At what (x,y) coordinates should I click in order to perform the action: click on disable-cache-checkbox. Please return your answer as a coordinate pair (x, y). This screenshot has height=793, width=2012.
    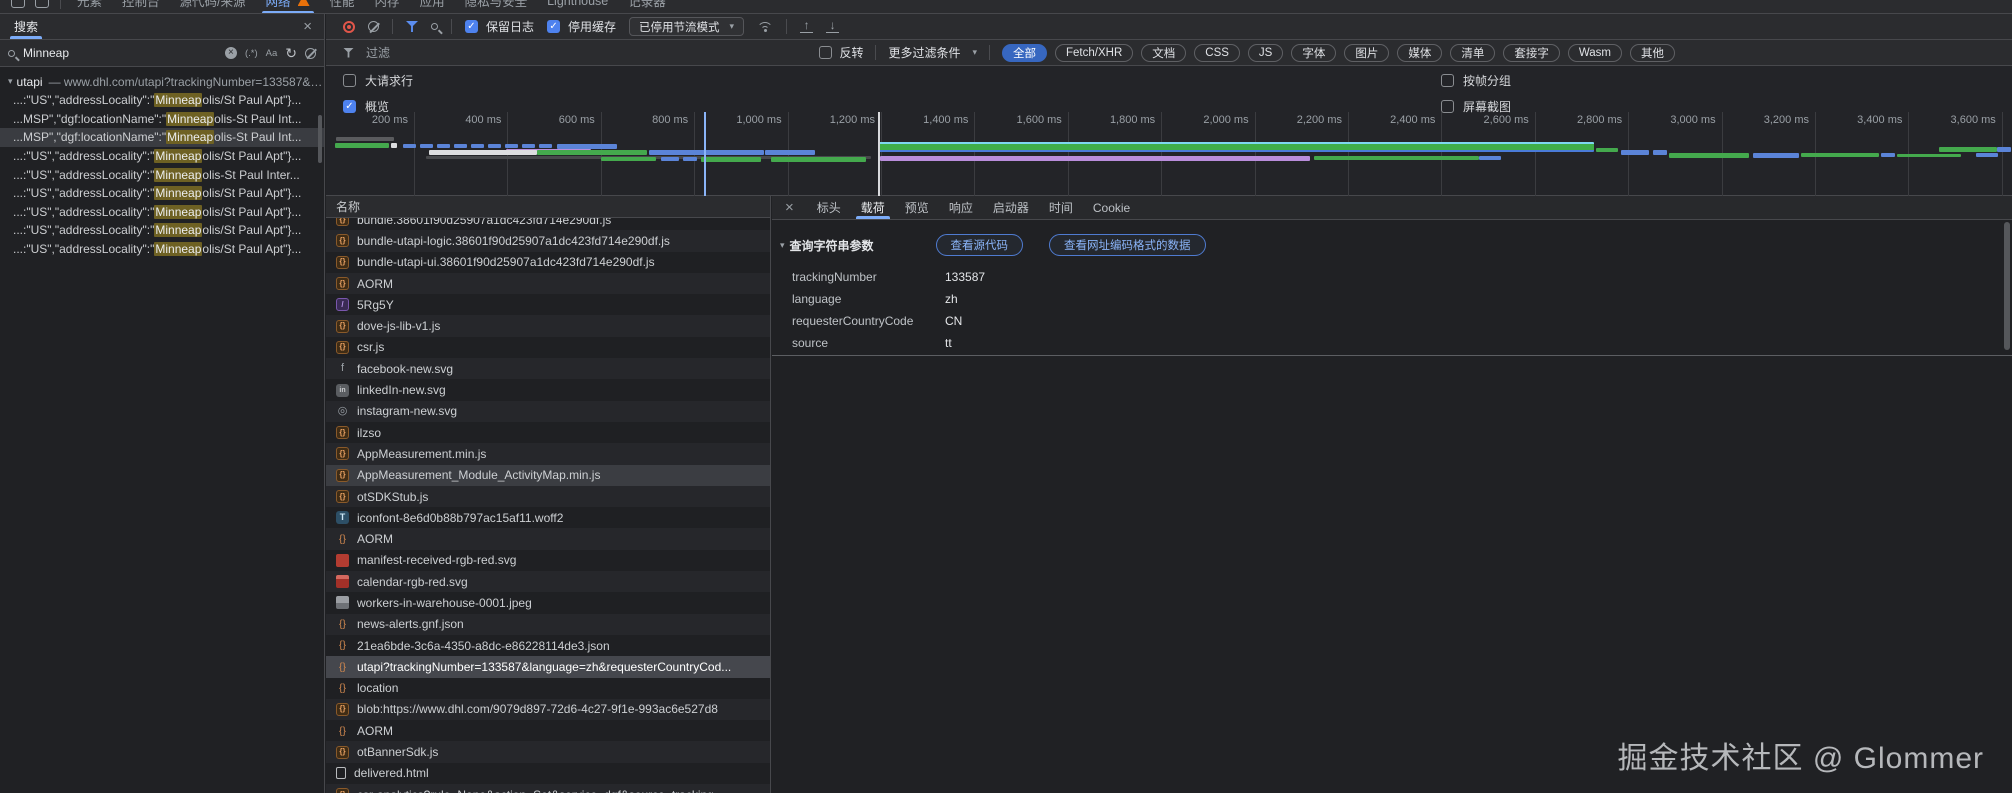
    Looking at the image, I should click on (554, 26).